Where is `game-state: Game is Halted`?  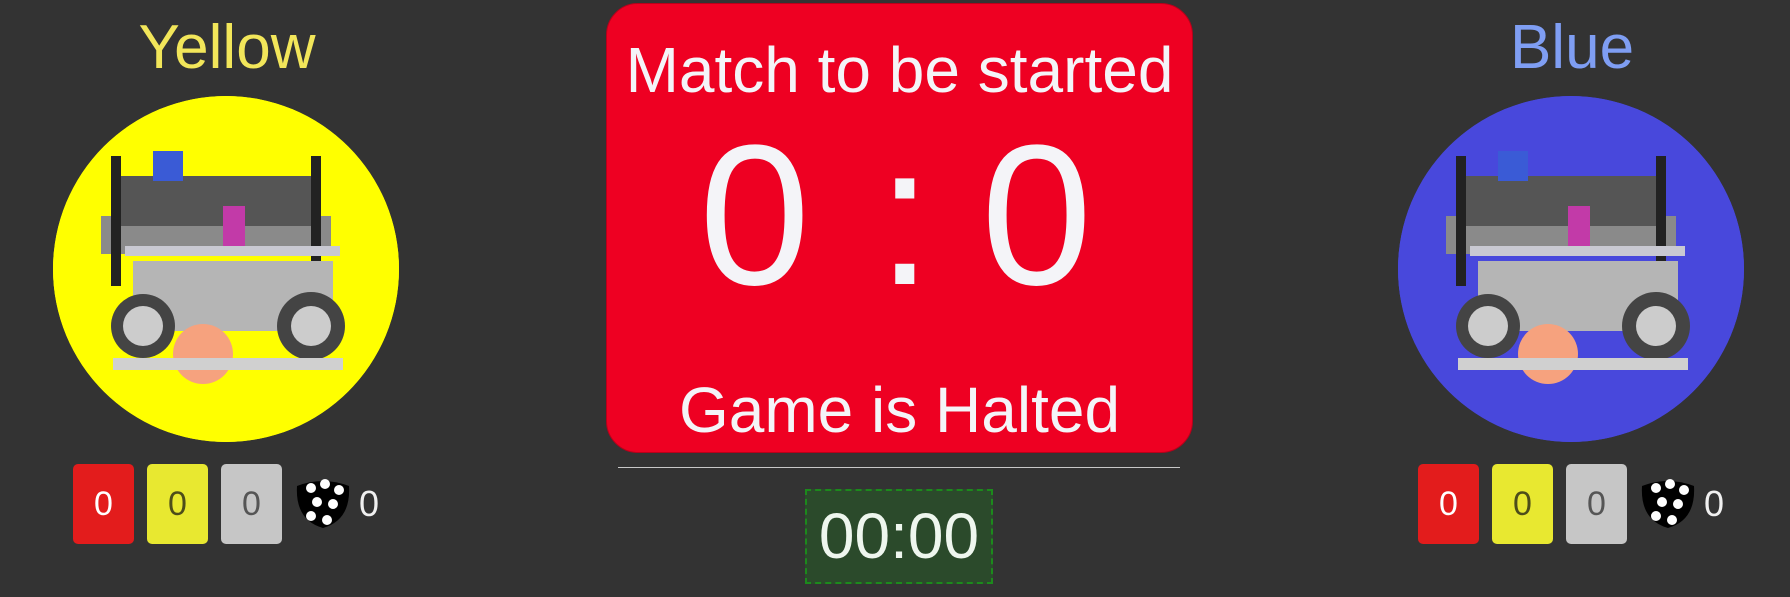 game-state: Game is Halted is located at coordinates (899, 410).